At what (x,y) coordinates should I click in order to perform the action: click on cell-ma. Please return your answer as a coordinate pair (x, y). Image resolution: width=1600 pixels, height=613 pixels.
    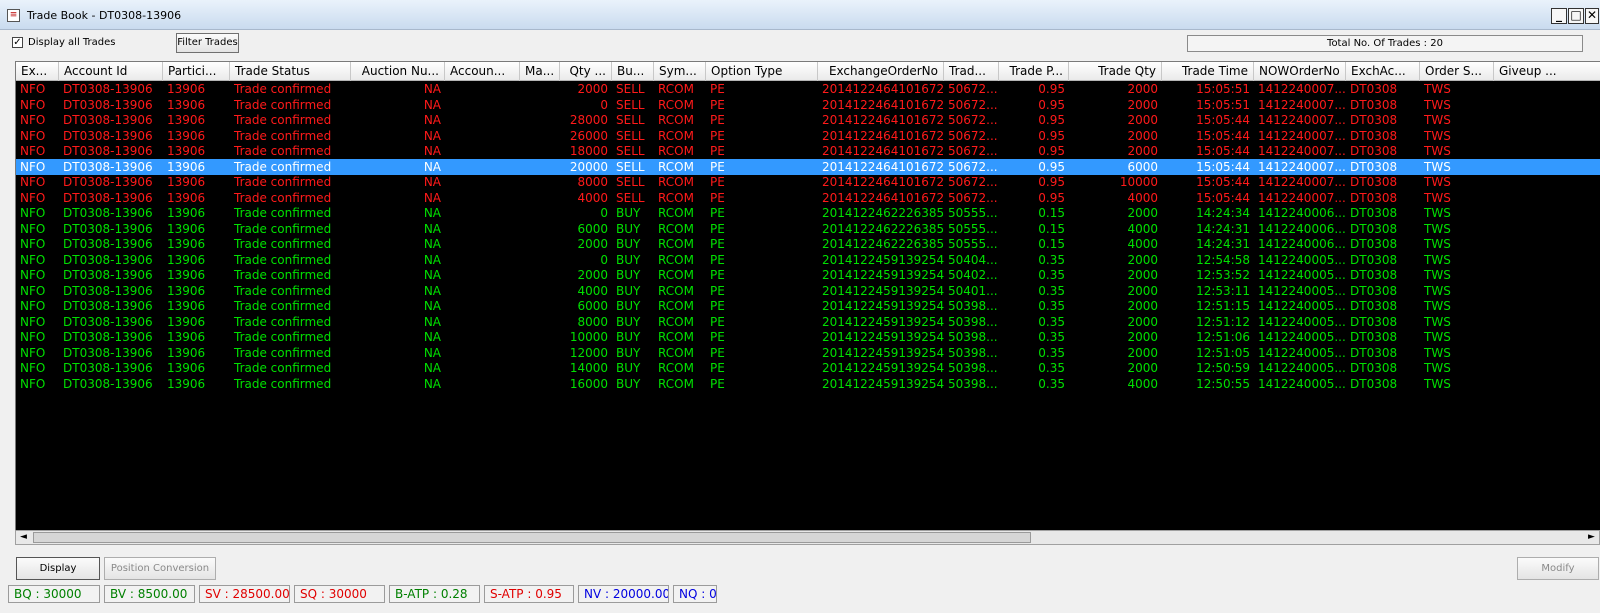
    Looking at the image, I should click on (540, 260).